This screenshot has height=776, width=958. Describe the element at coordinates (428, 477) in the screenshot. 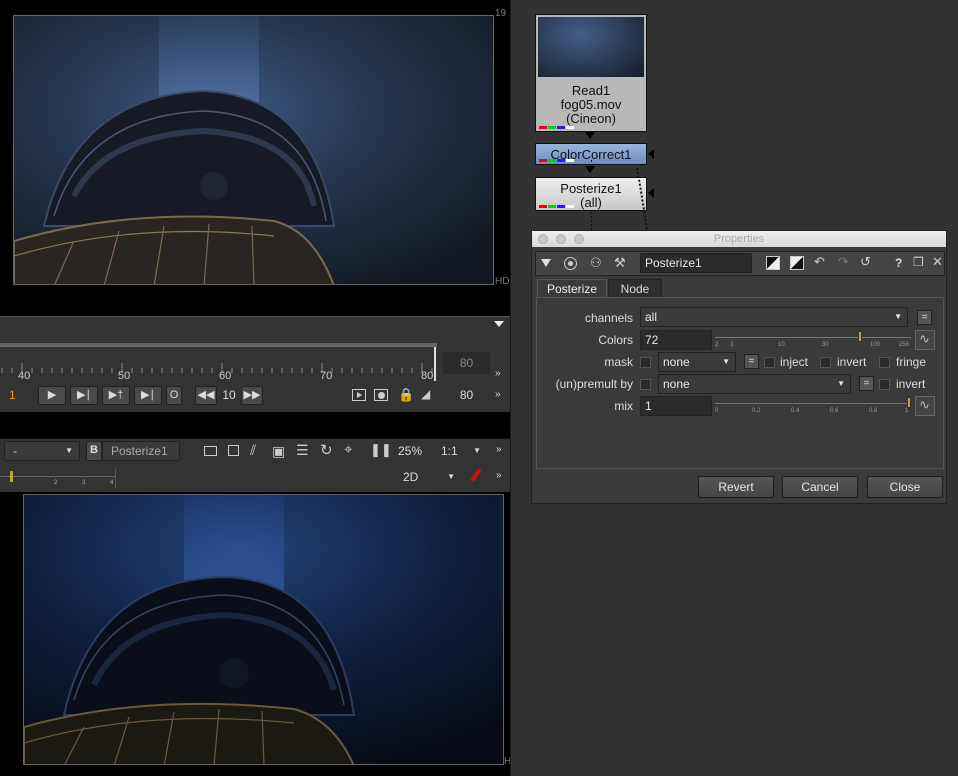

I see `view-mode-dropdown: 2D ▼` at that location.